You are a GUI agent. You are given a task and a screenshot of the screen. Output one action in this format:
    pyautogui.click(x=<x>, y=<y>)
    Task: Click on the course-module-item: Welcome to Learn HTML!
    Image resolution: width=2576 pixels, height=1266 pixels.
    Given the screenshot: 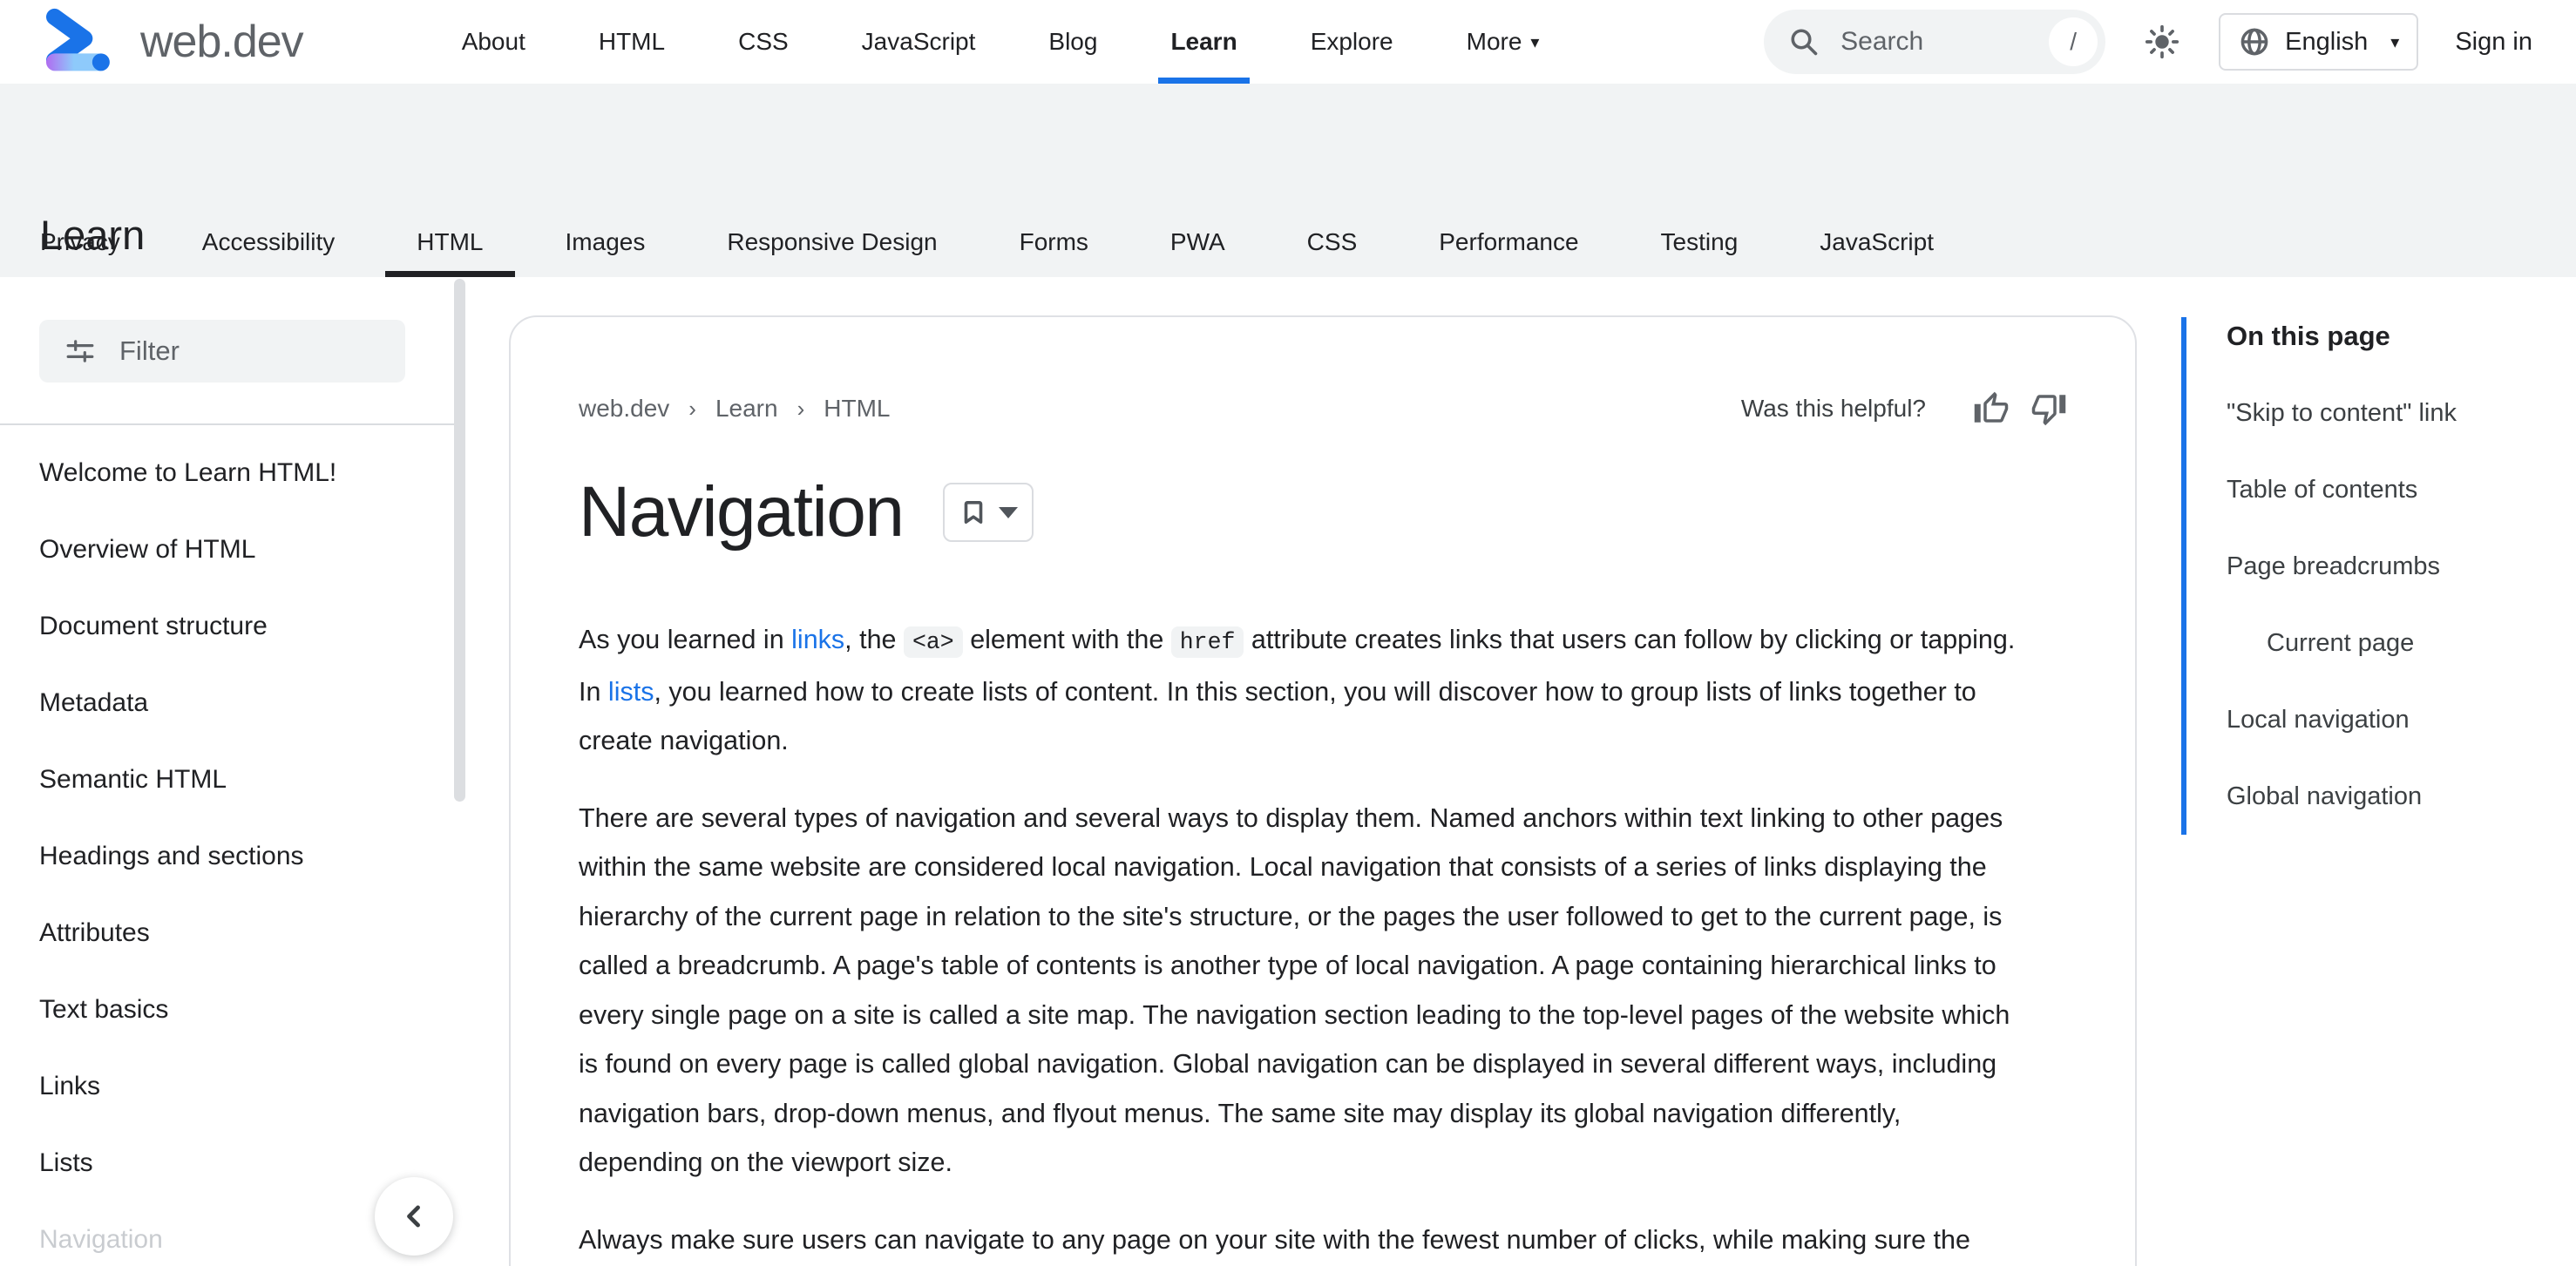 What is the action you would take?
    pyautogui.click(x=231, y=473)
    